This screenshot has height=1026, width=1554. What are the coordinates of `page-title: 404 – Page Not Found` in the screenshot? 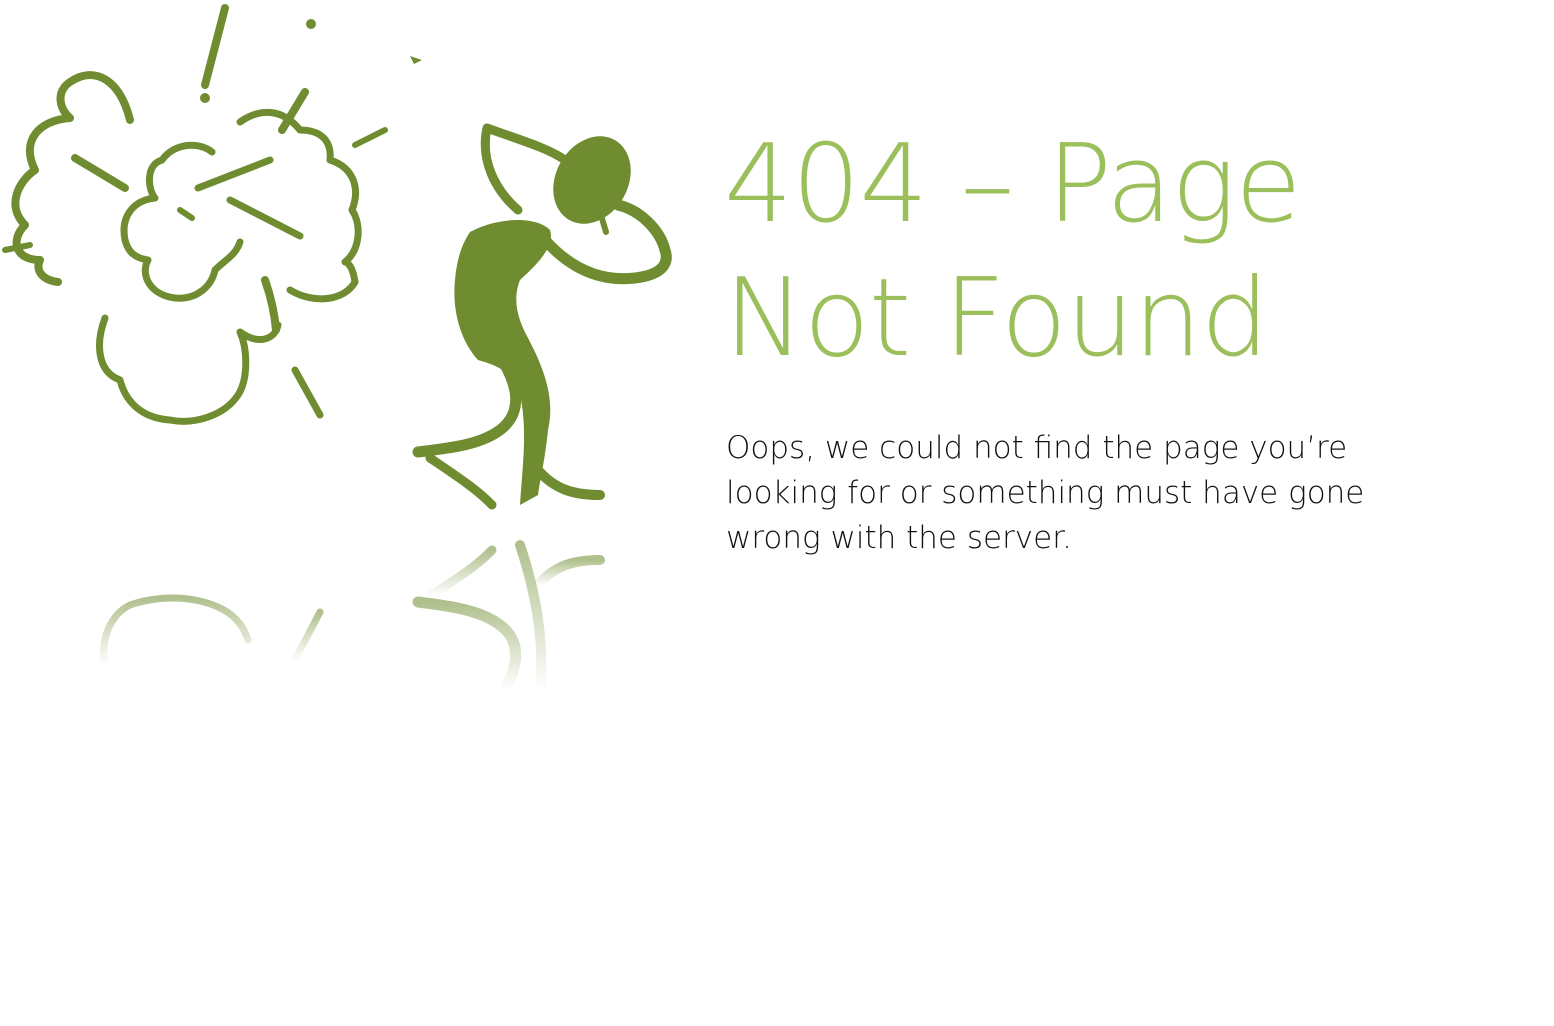 It's located at (1013, 251).